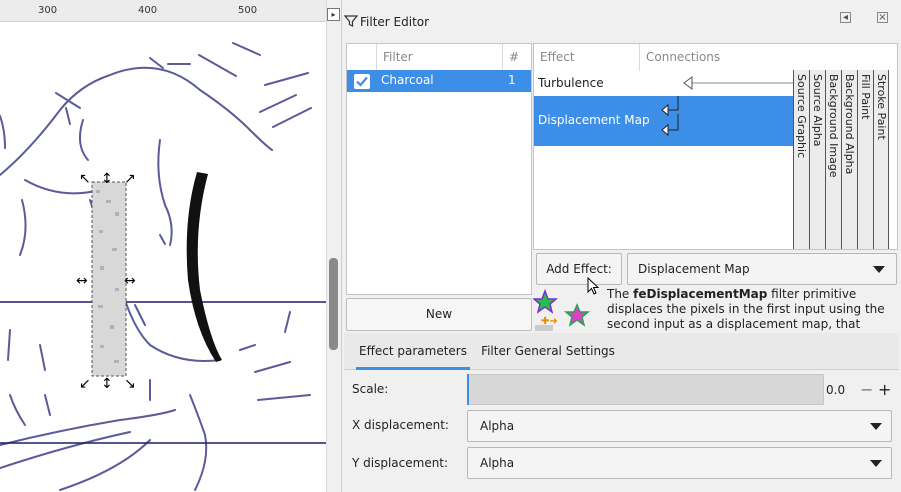  I want to click on ruler-tick-label: 500, so click(248, 10).